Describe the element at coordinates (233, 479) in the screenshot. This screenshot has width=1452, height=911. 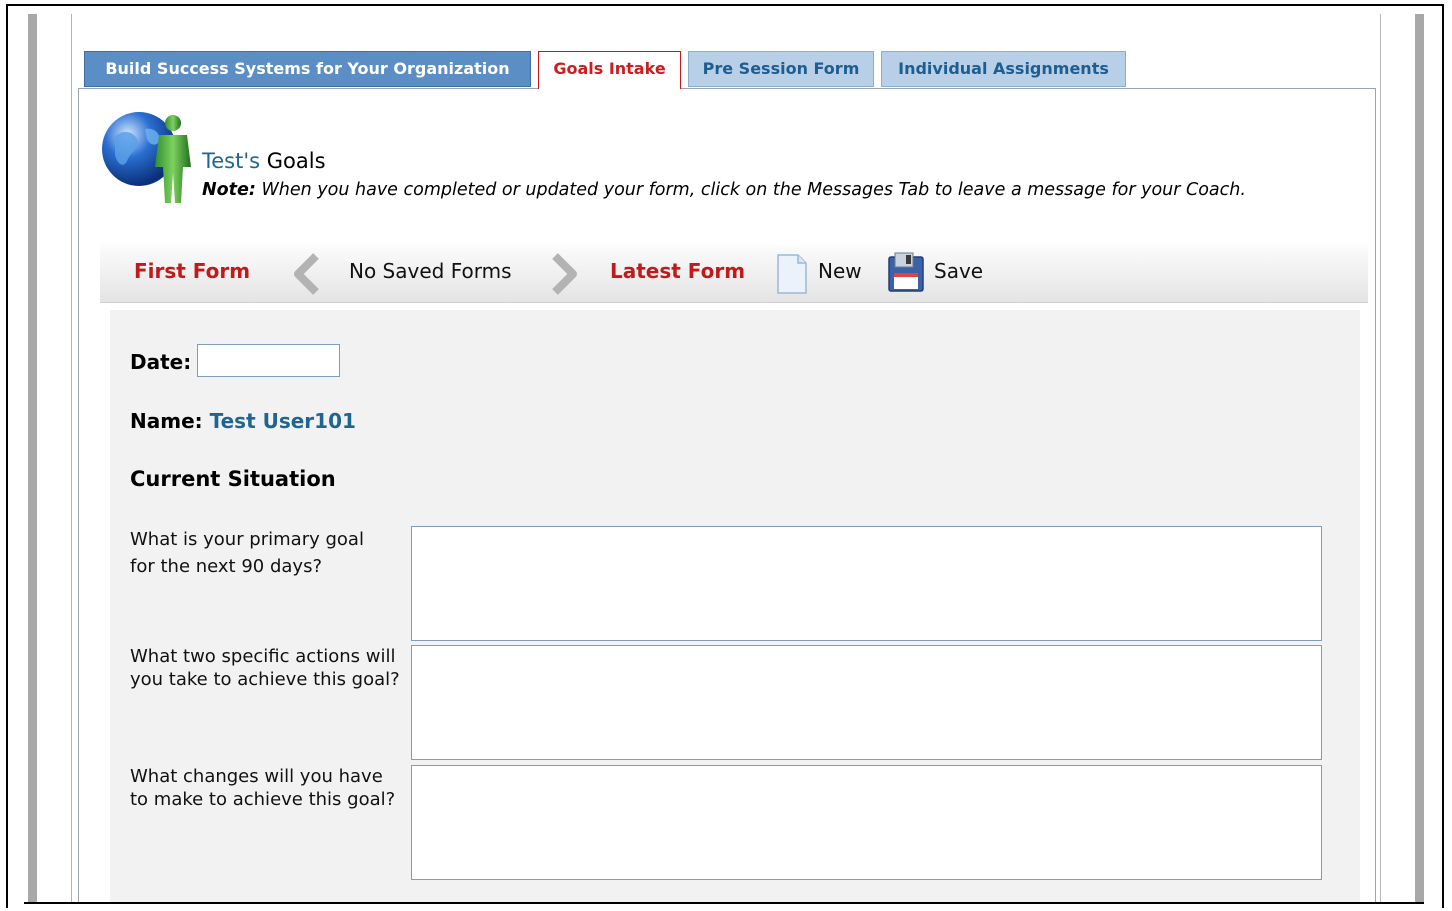
I see `section-title: Current Situation` at that location.